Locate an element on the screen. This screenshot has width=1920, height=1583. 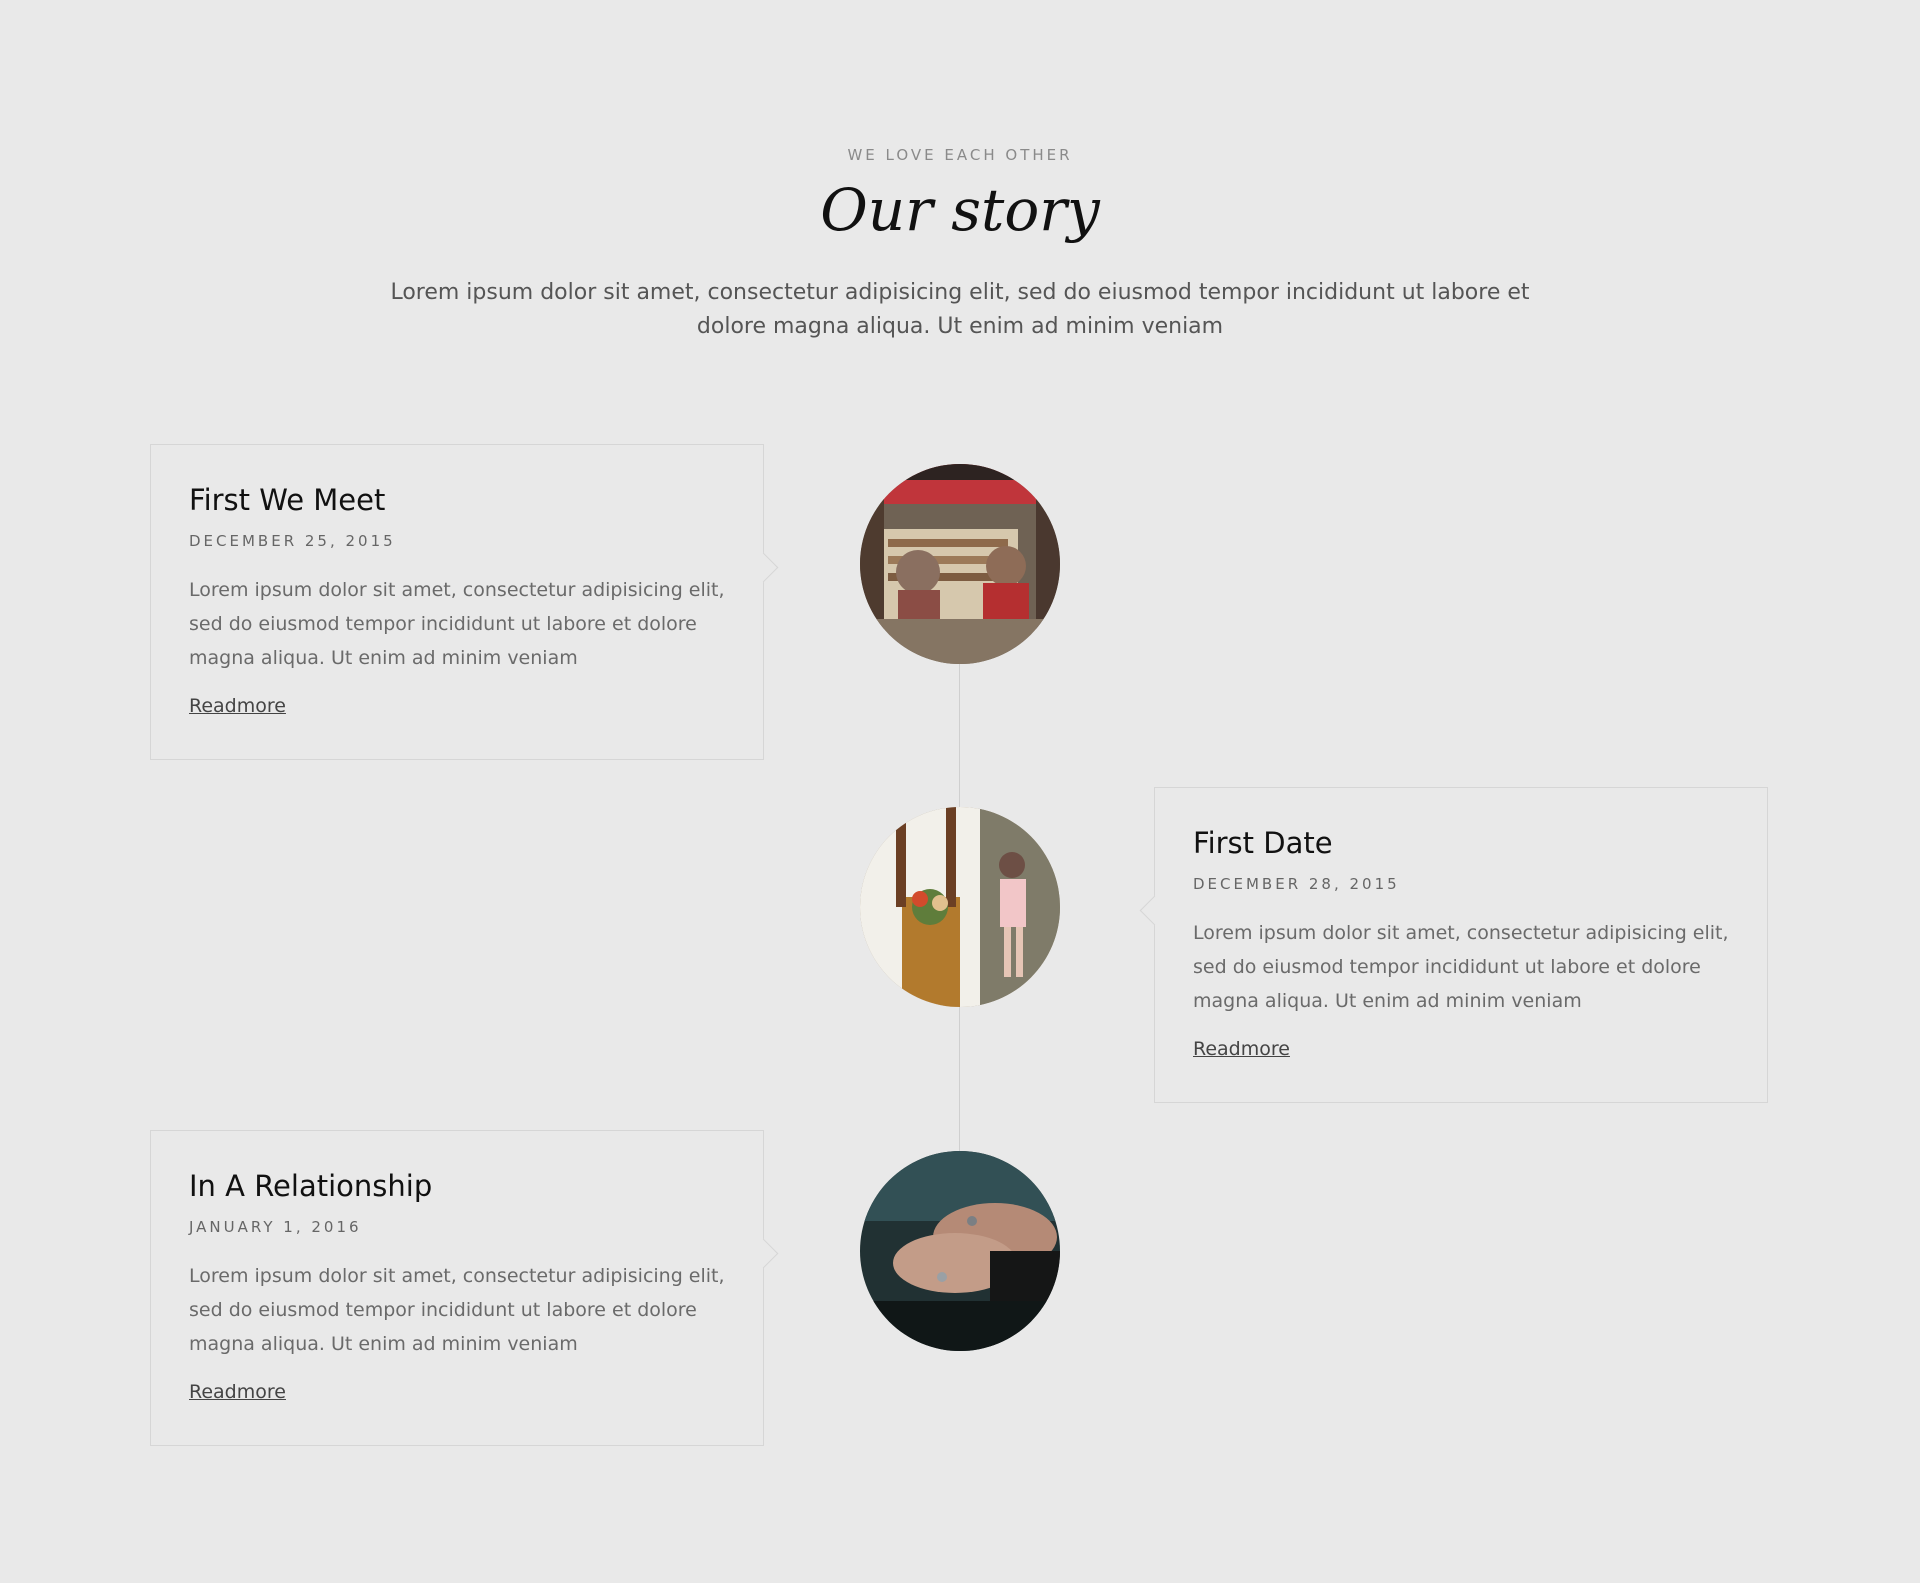
card-date: DECEMBER 25, 2015 is located at coordinates (292, 541).